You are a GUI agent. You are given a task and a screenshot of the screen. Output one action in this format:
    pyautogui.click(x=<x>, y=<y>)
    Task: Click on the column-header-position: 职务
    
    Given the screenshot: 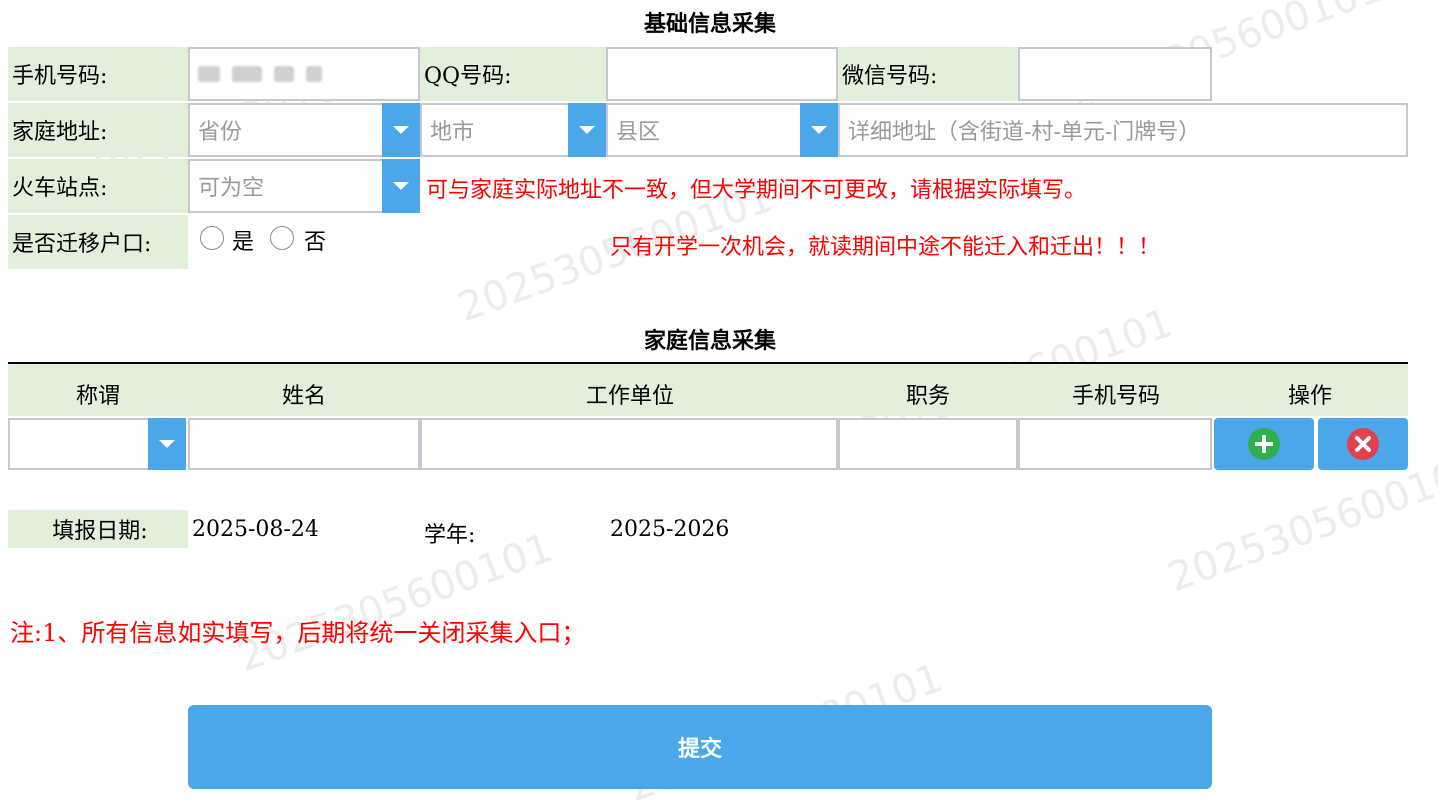 What is the action you would take?
    pyautogui.click(x=927, y=396)
    